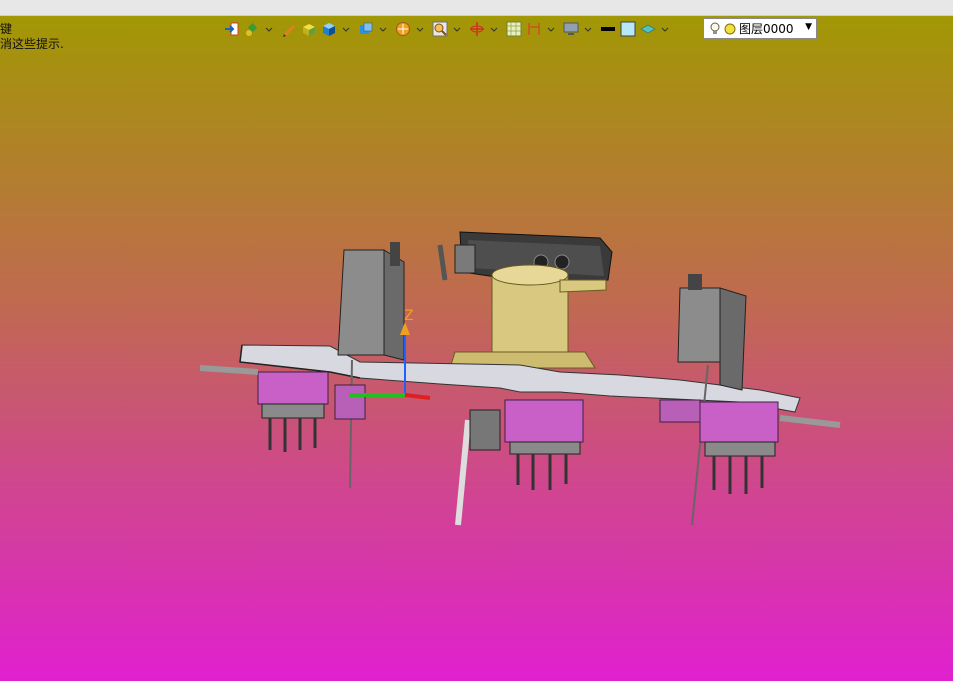 The image size is (953, 681). I want to click on dimension-button, so click(542, 29).